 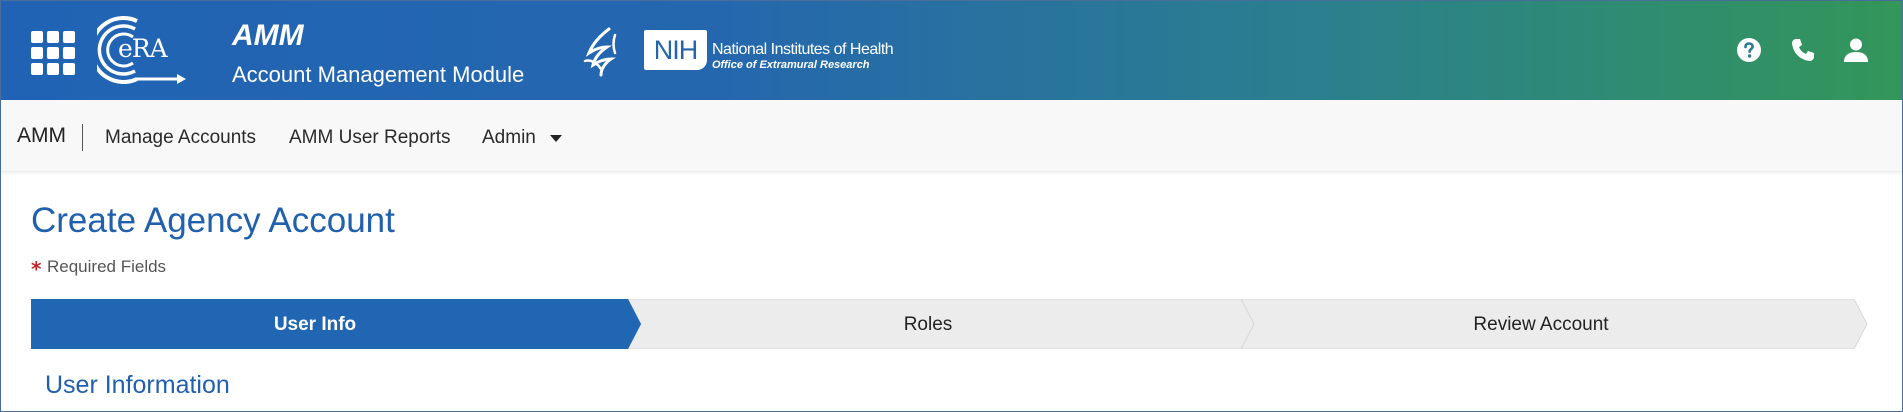 I want to click on nav-brand: AMM, so click(x=41, y=136).